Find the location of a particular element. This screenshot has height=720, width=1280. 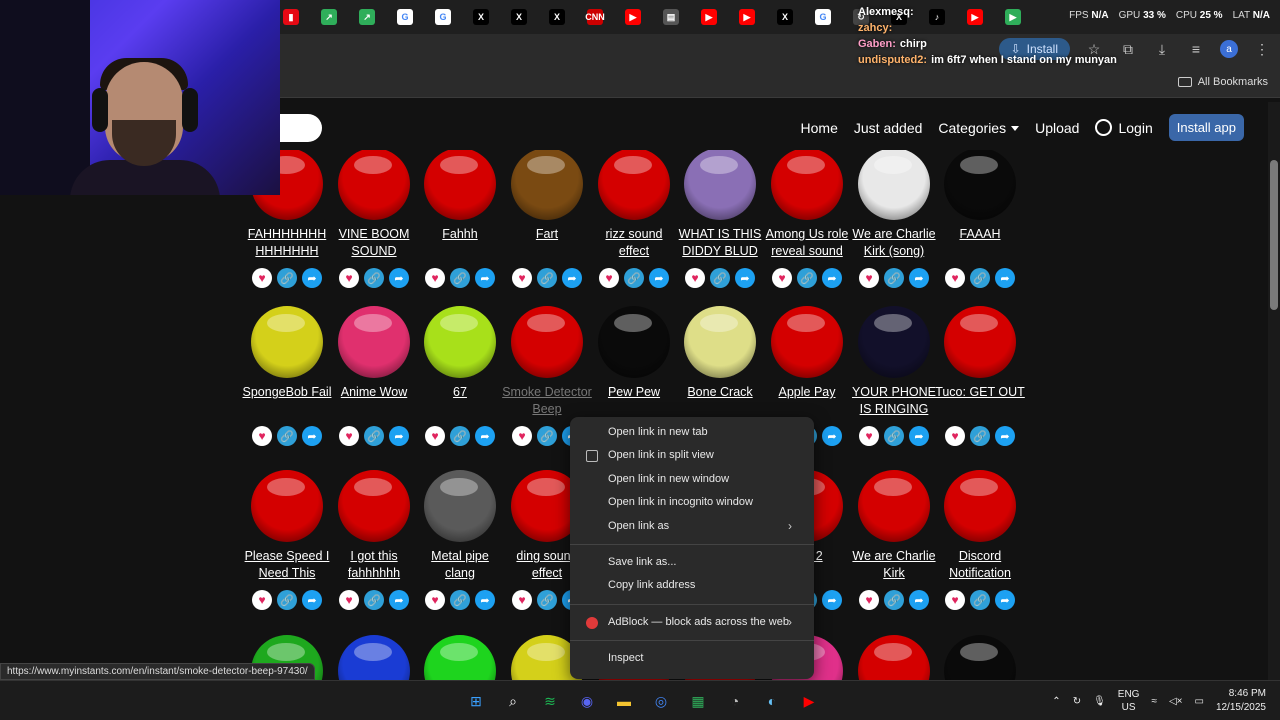

app-icon: ◔ is located at coordinates (735, 701).